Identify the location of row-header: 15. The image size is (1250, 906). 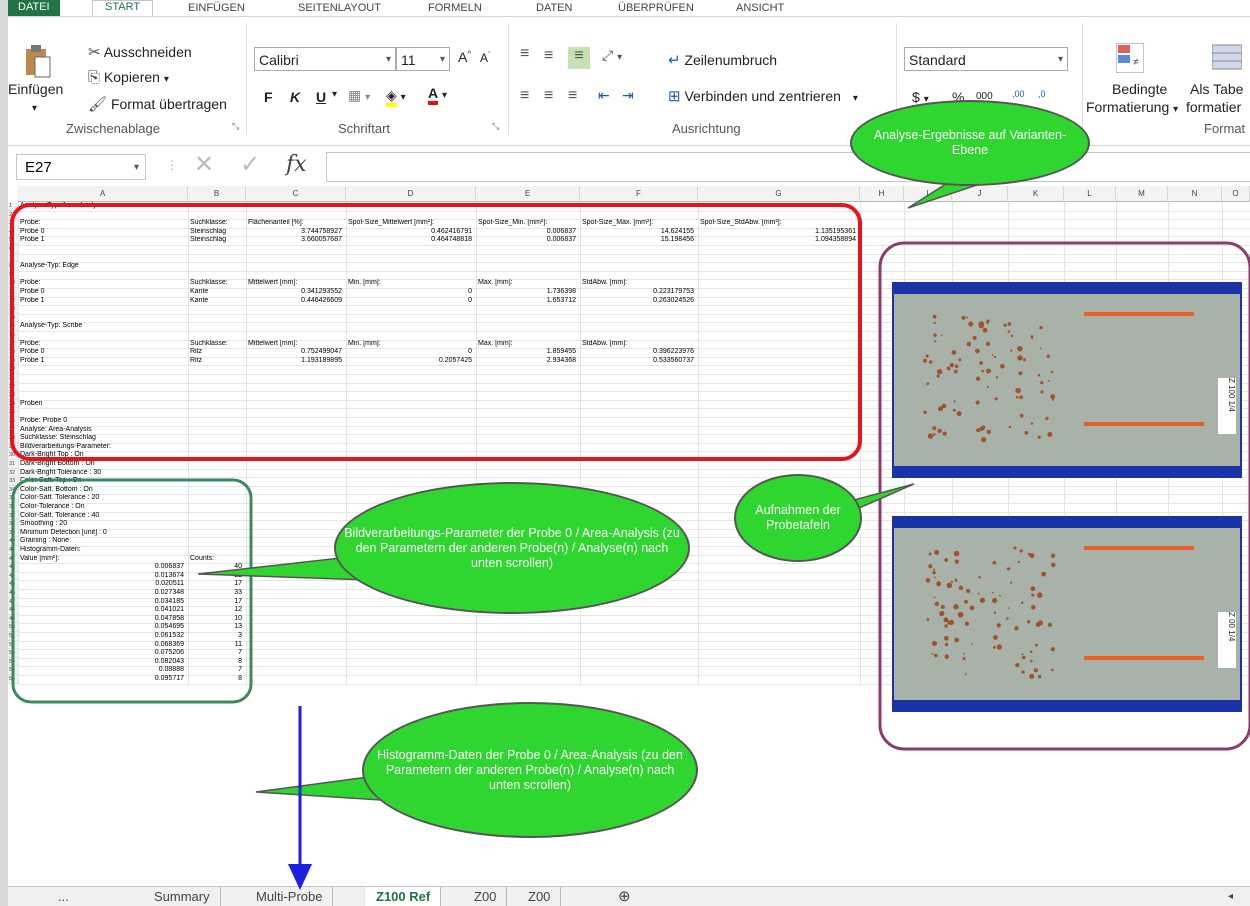
(13, 326).